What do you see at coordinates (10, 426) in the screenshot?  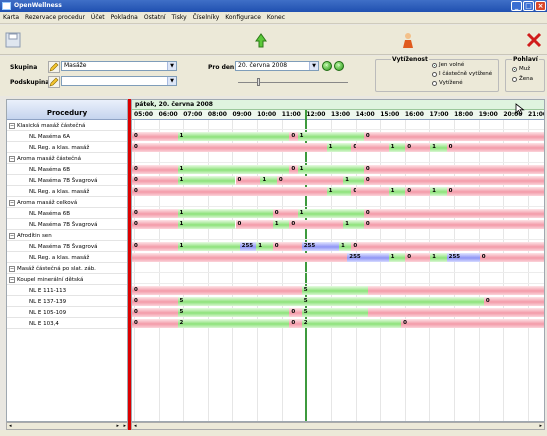 I see `scroll-left-icon: ◂` at bounding box center [10, 426].